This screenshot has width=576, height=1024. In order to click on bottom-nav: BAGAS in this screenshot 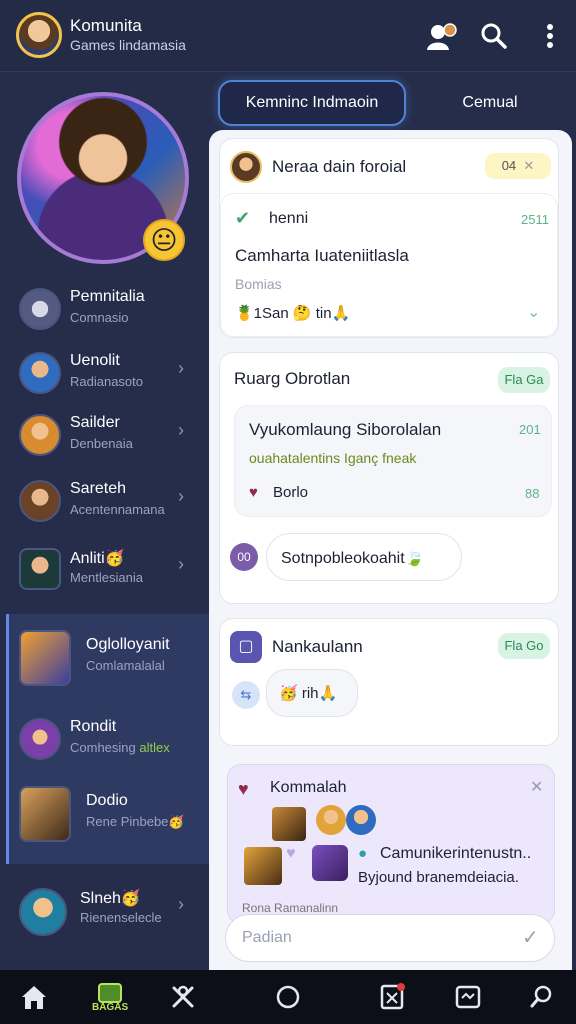, I will do `click(288, 997)`.